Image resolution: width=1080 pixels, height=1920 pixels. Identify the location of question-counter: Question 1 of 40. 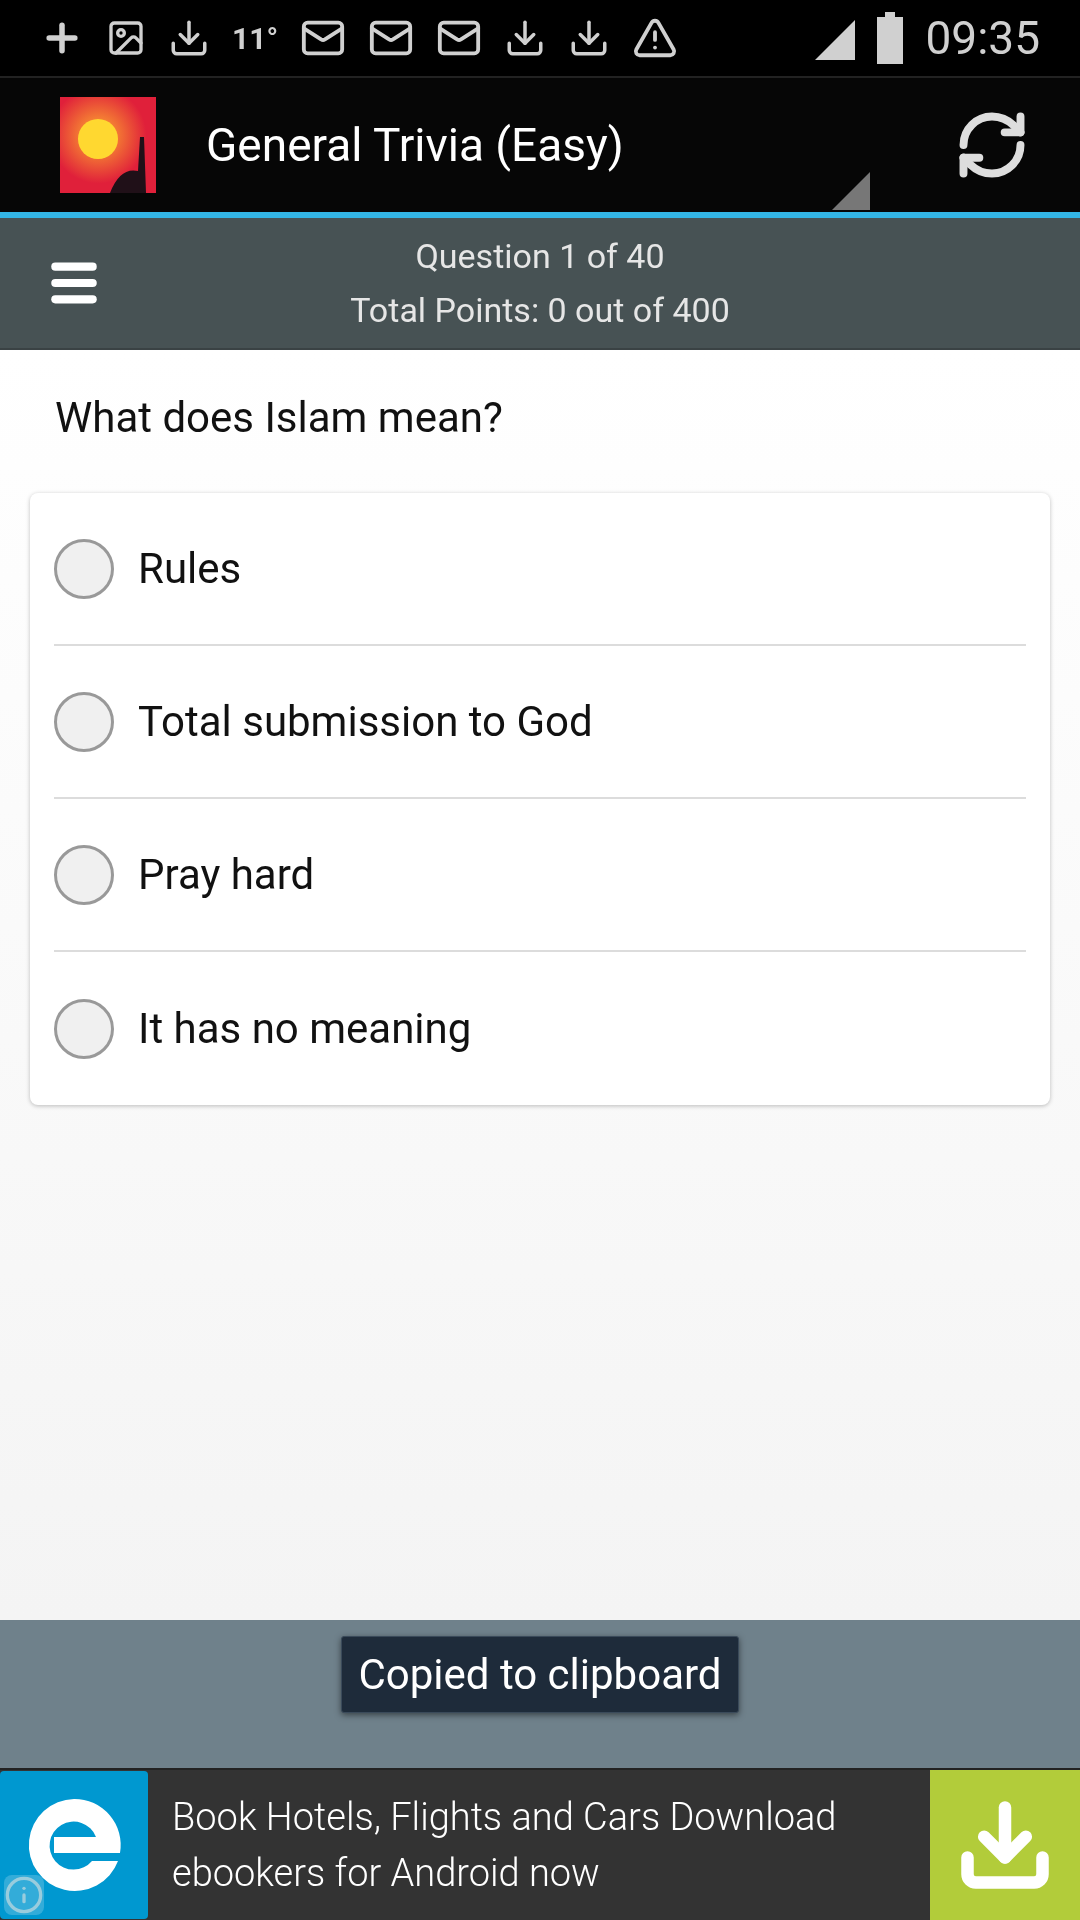
(540, 256).